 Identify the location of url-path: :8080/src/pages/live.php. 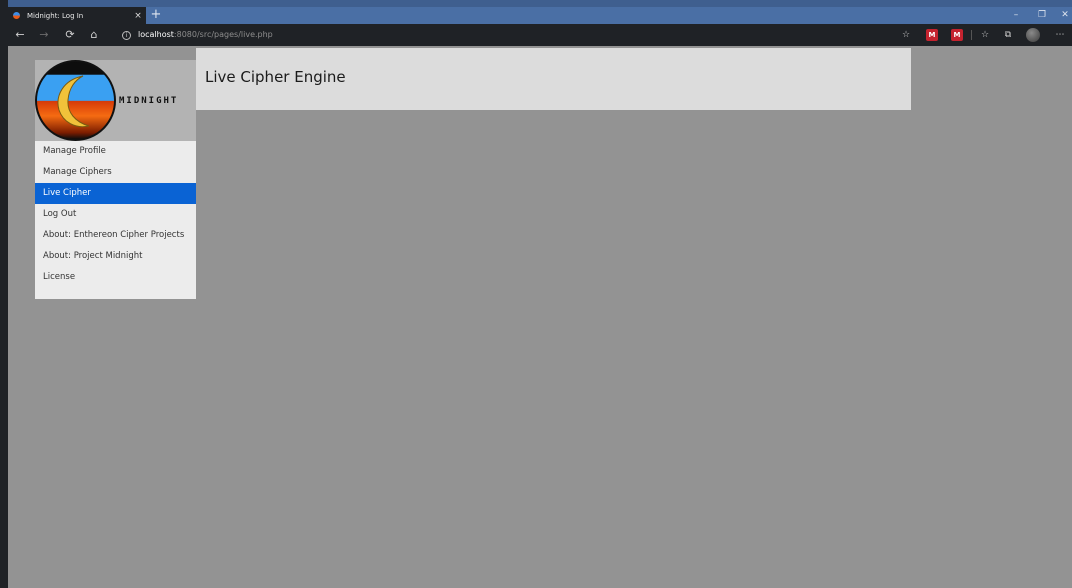
(223, 34).